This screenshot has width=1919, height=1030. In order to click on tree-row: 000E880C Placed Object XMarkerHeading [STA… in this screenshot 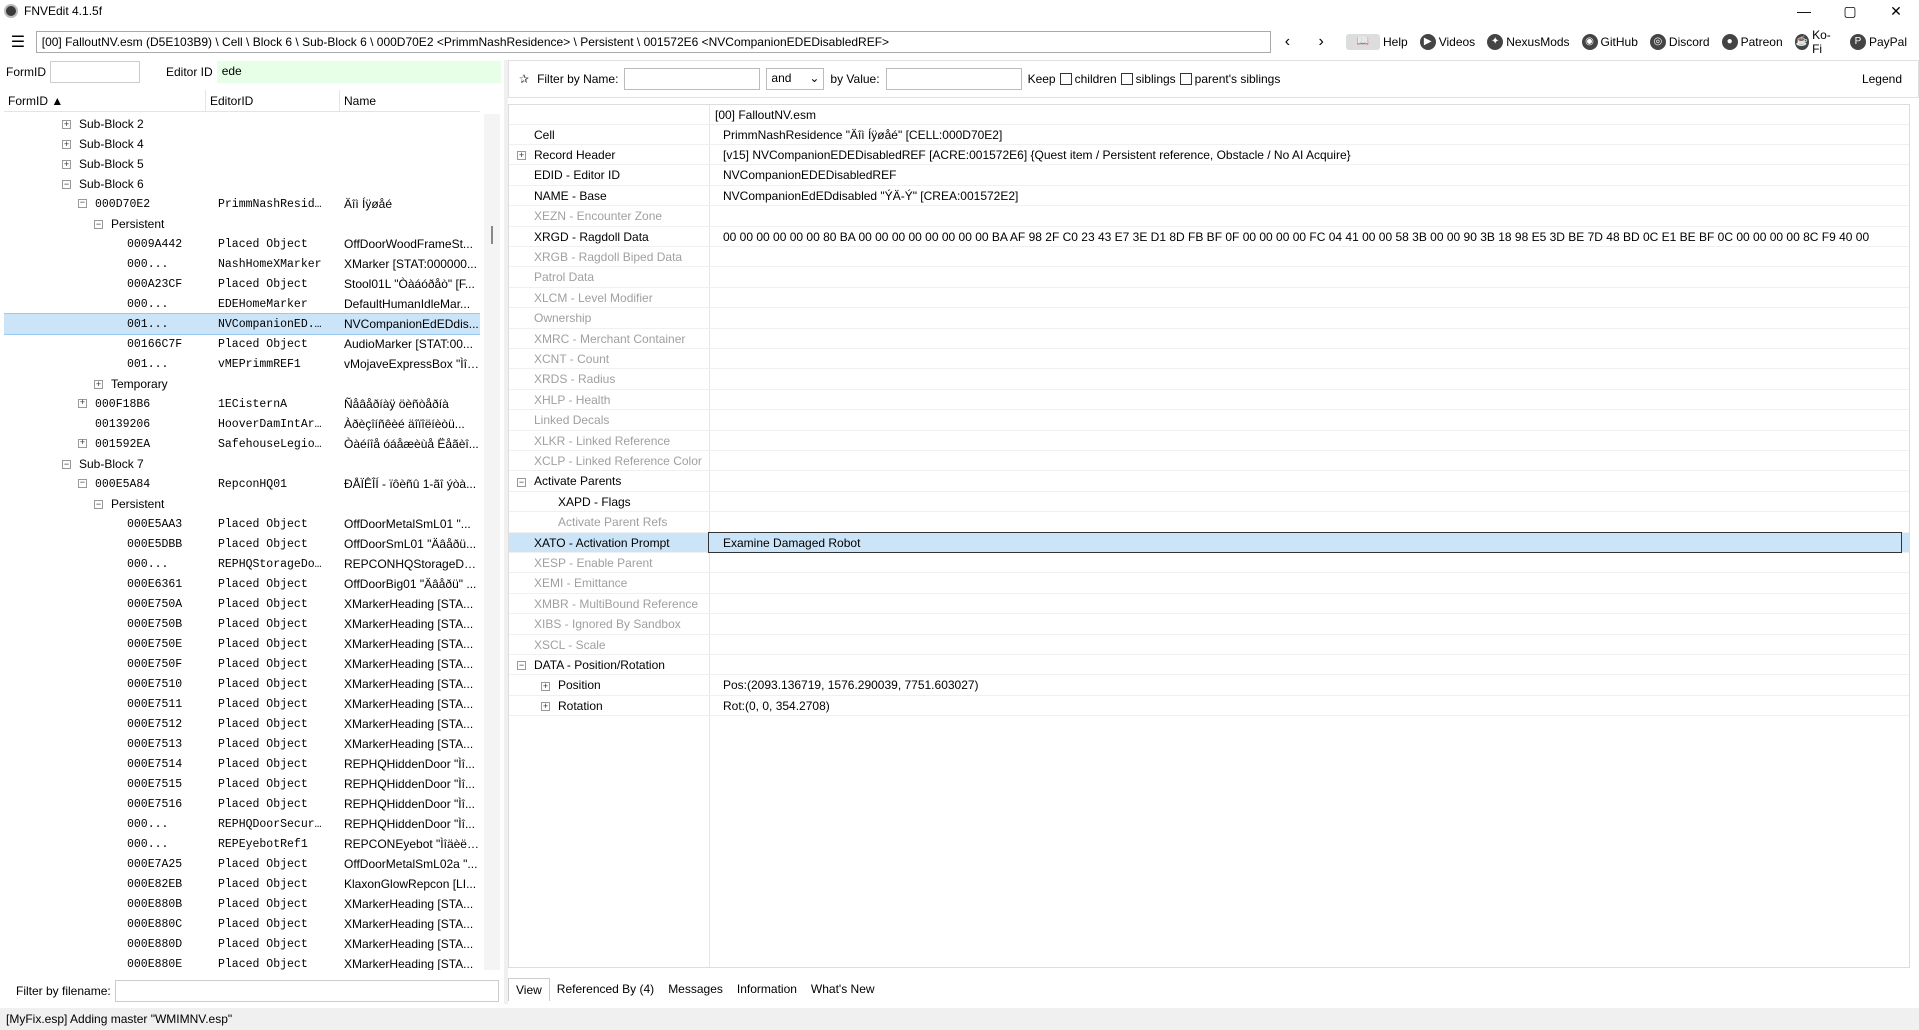, I will do `click(242, 924)`.